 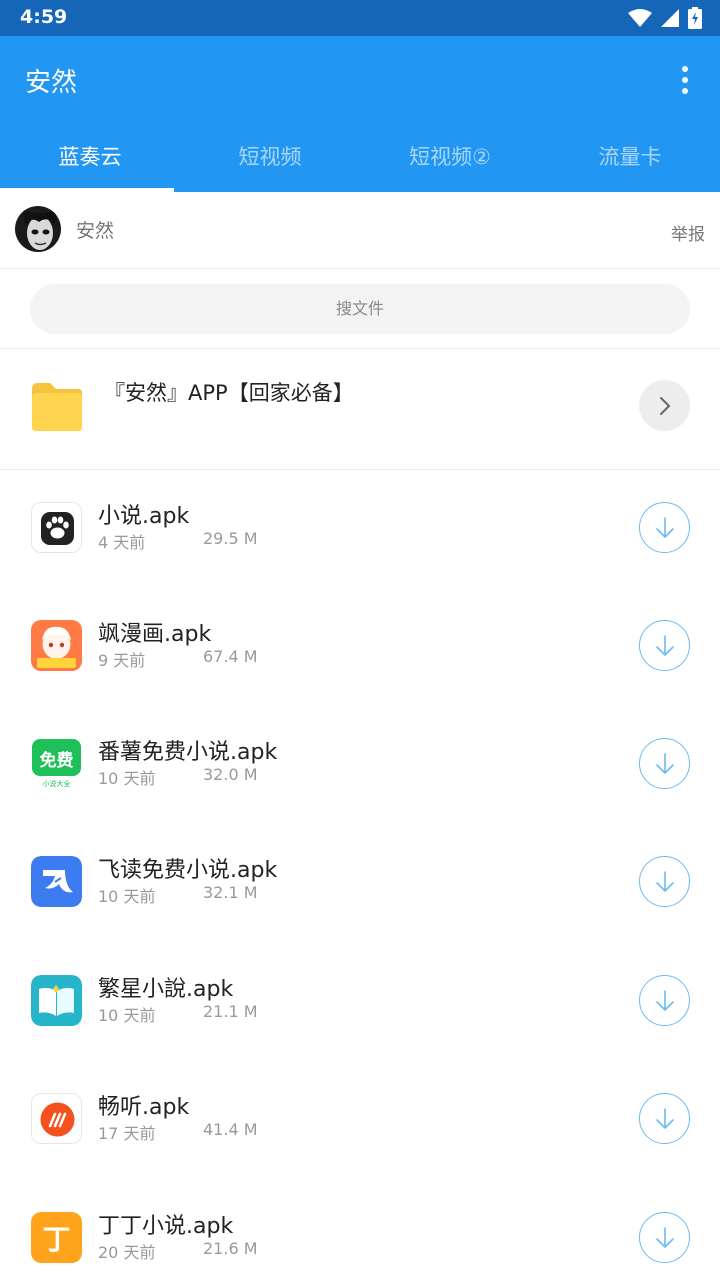 I want to click on file-age: 4 天前, so click(x=122, y=542).